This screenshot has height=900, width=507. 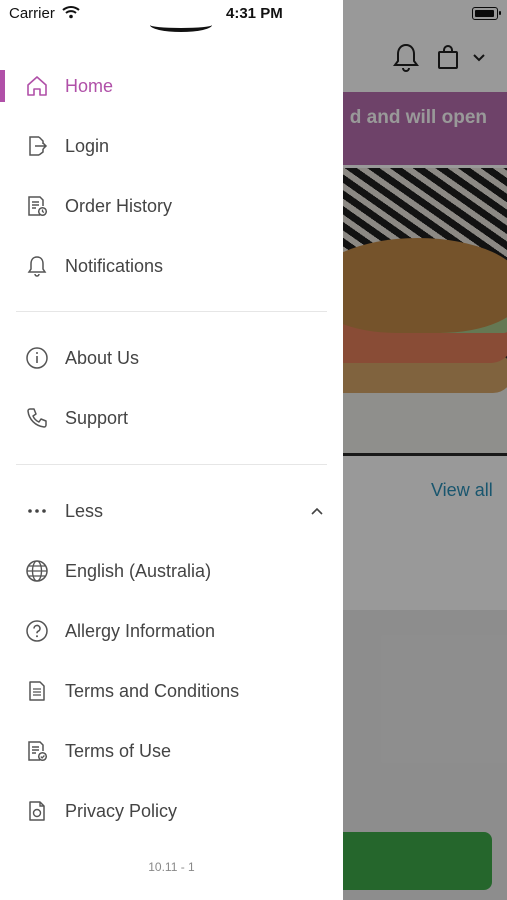 I want to click on menu-item-order-history: Order History, so click(x=171, y=206).